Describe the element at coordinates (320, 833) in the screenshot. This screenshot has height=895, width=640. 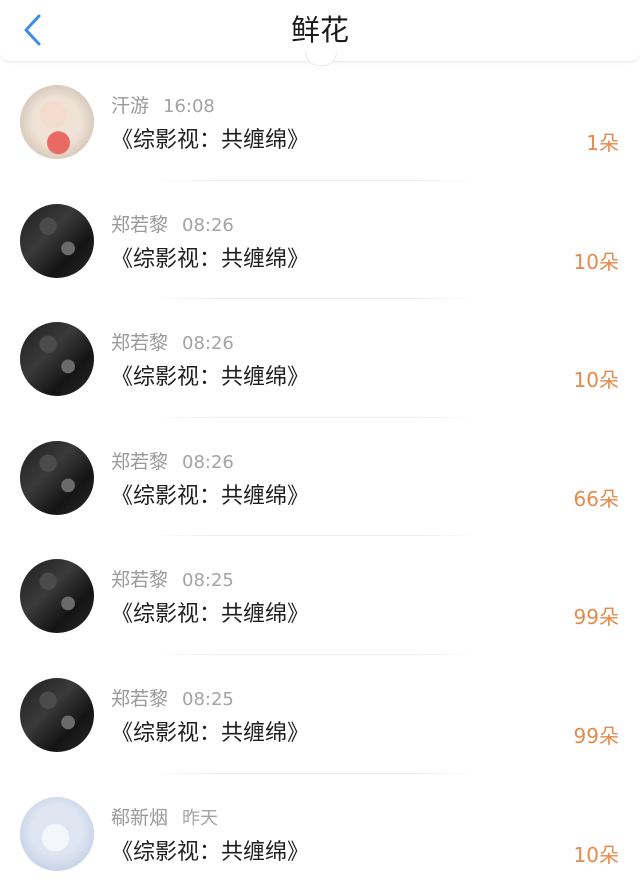
I see `list-item: 郗新烟 昨天 《综影视：共缠绵》 10朵` at that location.